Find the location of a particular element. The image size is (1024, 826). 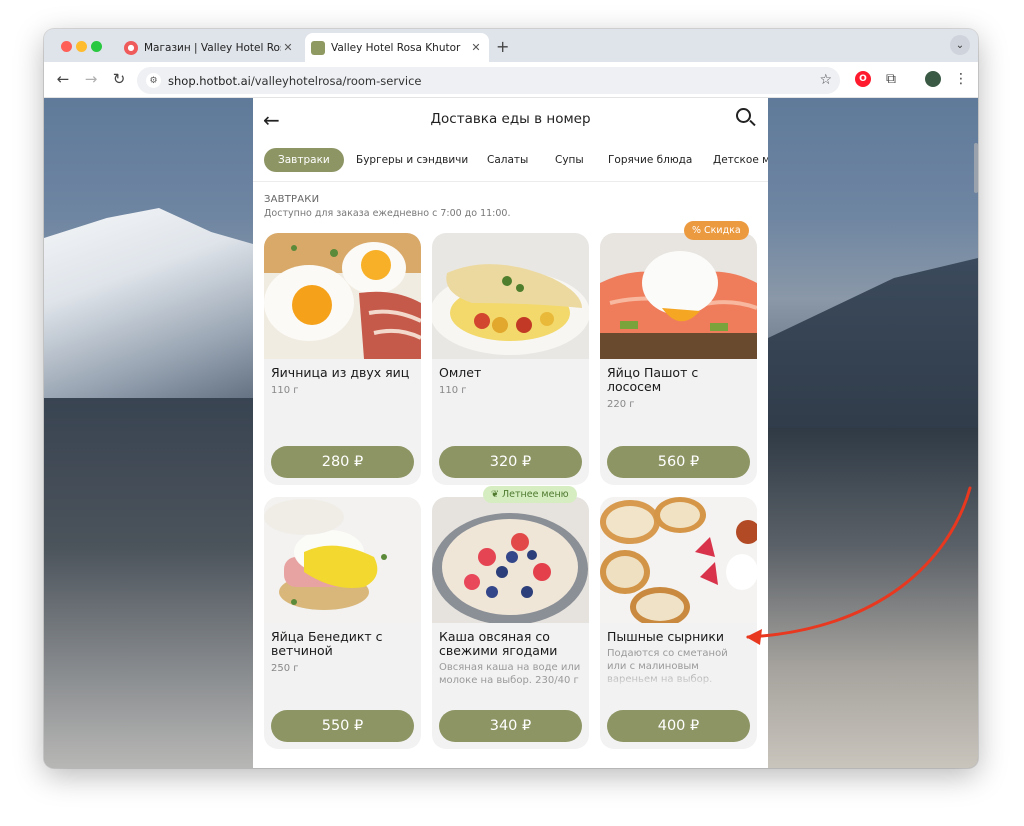

price-button: 550 ₽ is located at coordinates (342, 726).